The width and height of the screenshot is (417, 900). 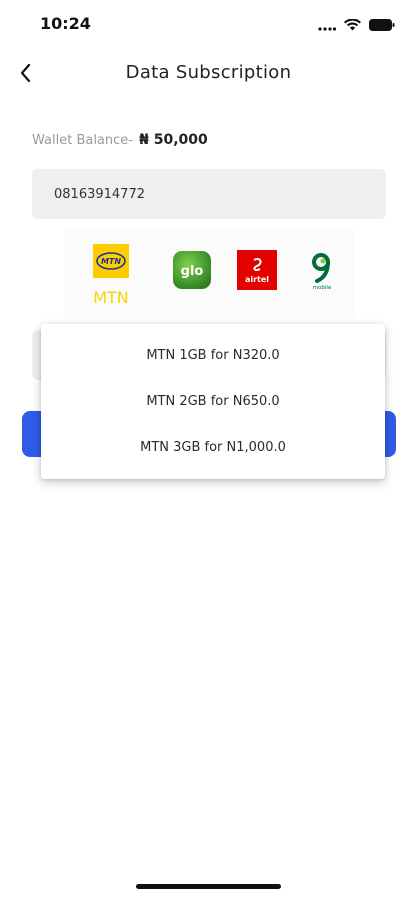 I want to click on mtn-logo: MTN, so click(x=111, y=263).